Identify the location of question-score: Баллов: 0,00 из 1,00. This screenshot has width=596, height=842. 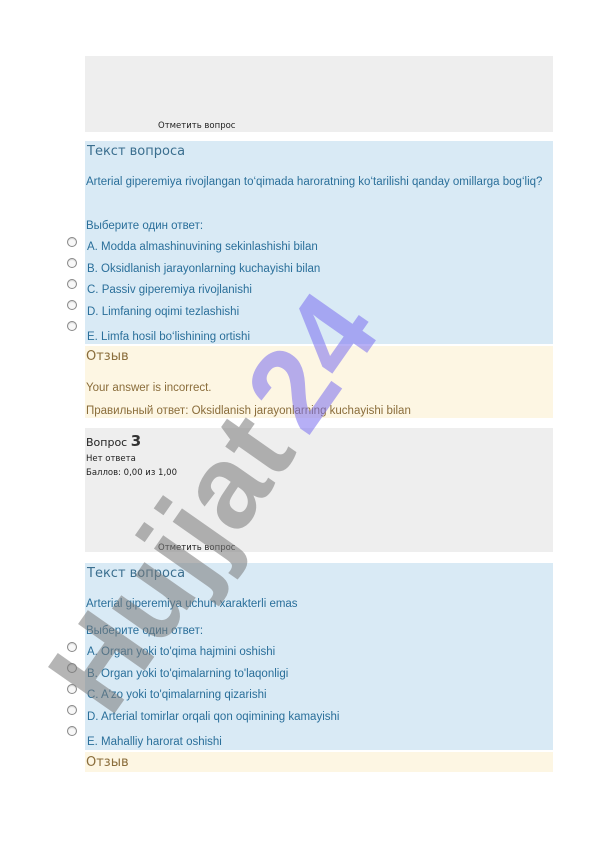
(131, 473).